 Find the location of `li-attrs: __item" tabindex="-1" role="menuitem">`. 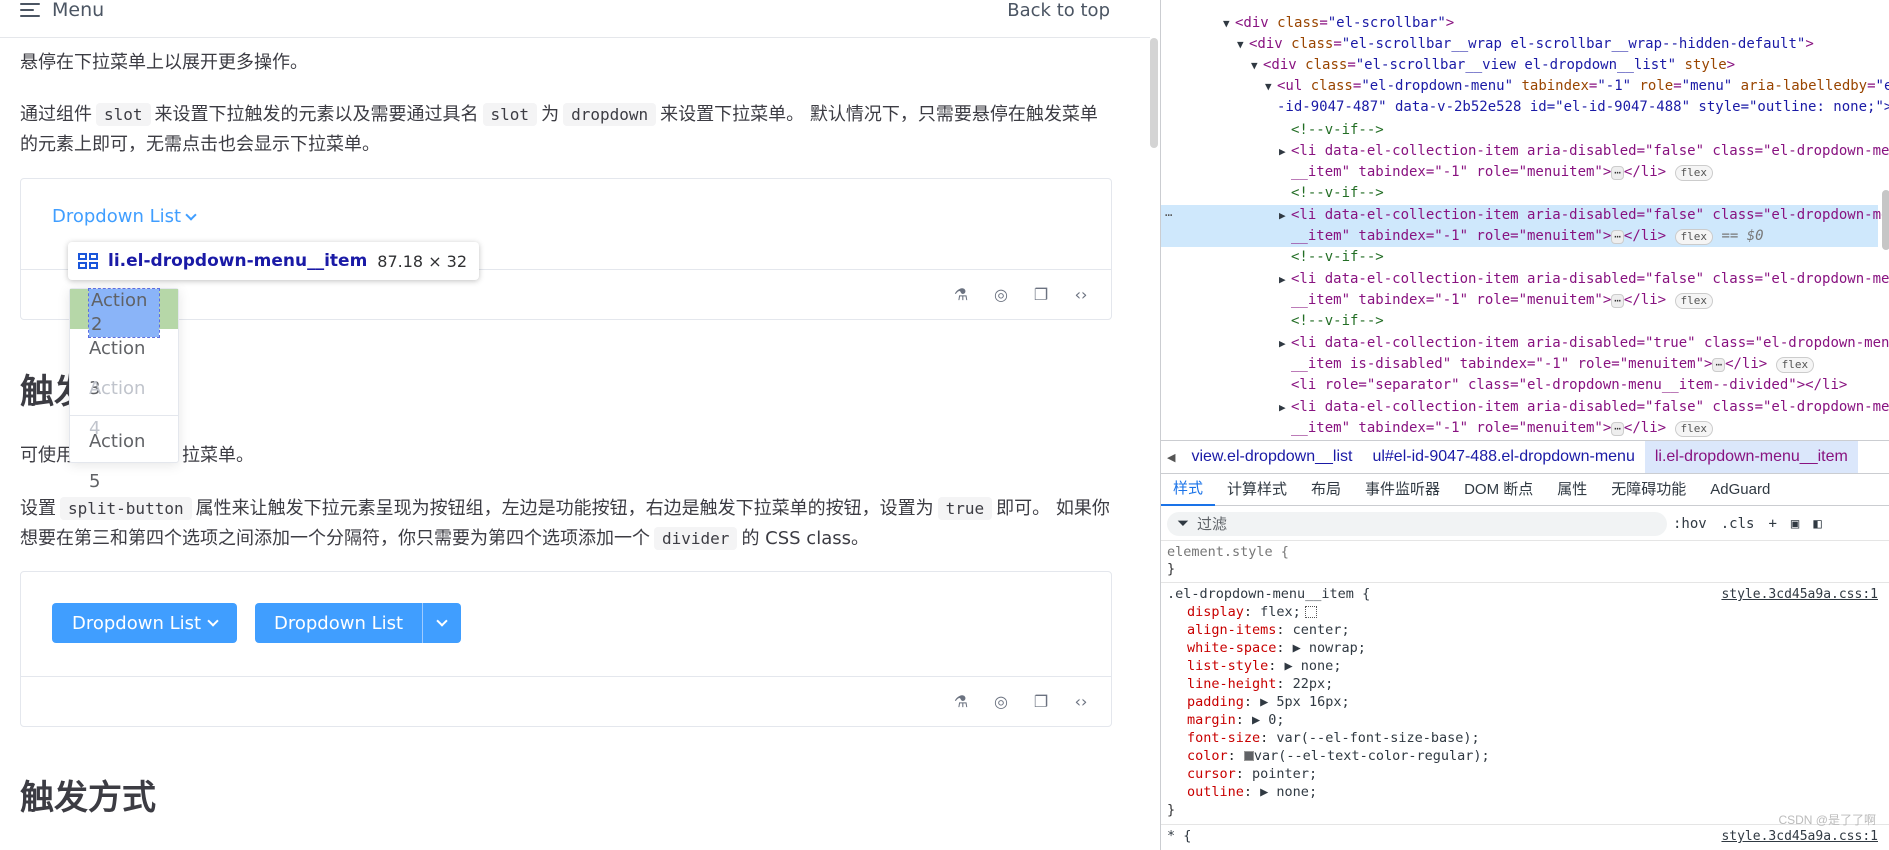

li-attrs: __item" tabindex="-1" role="menuitem"> is located at coordinates (1451, 300).